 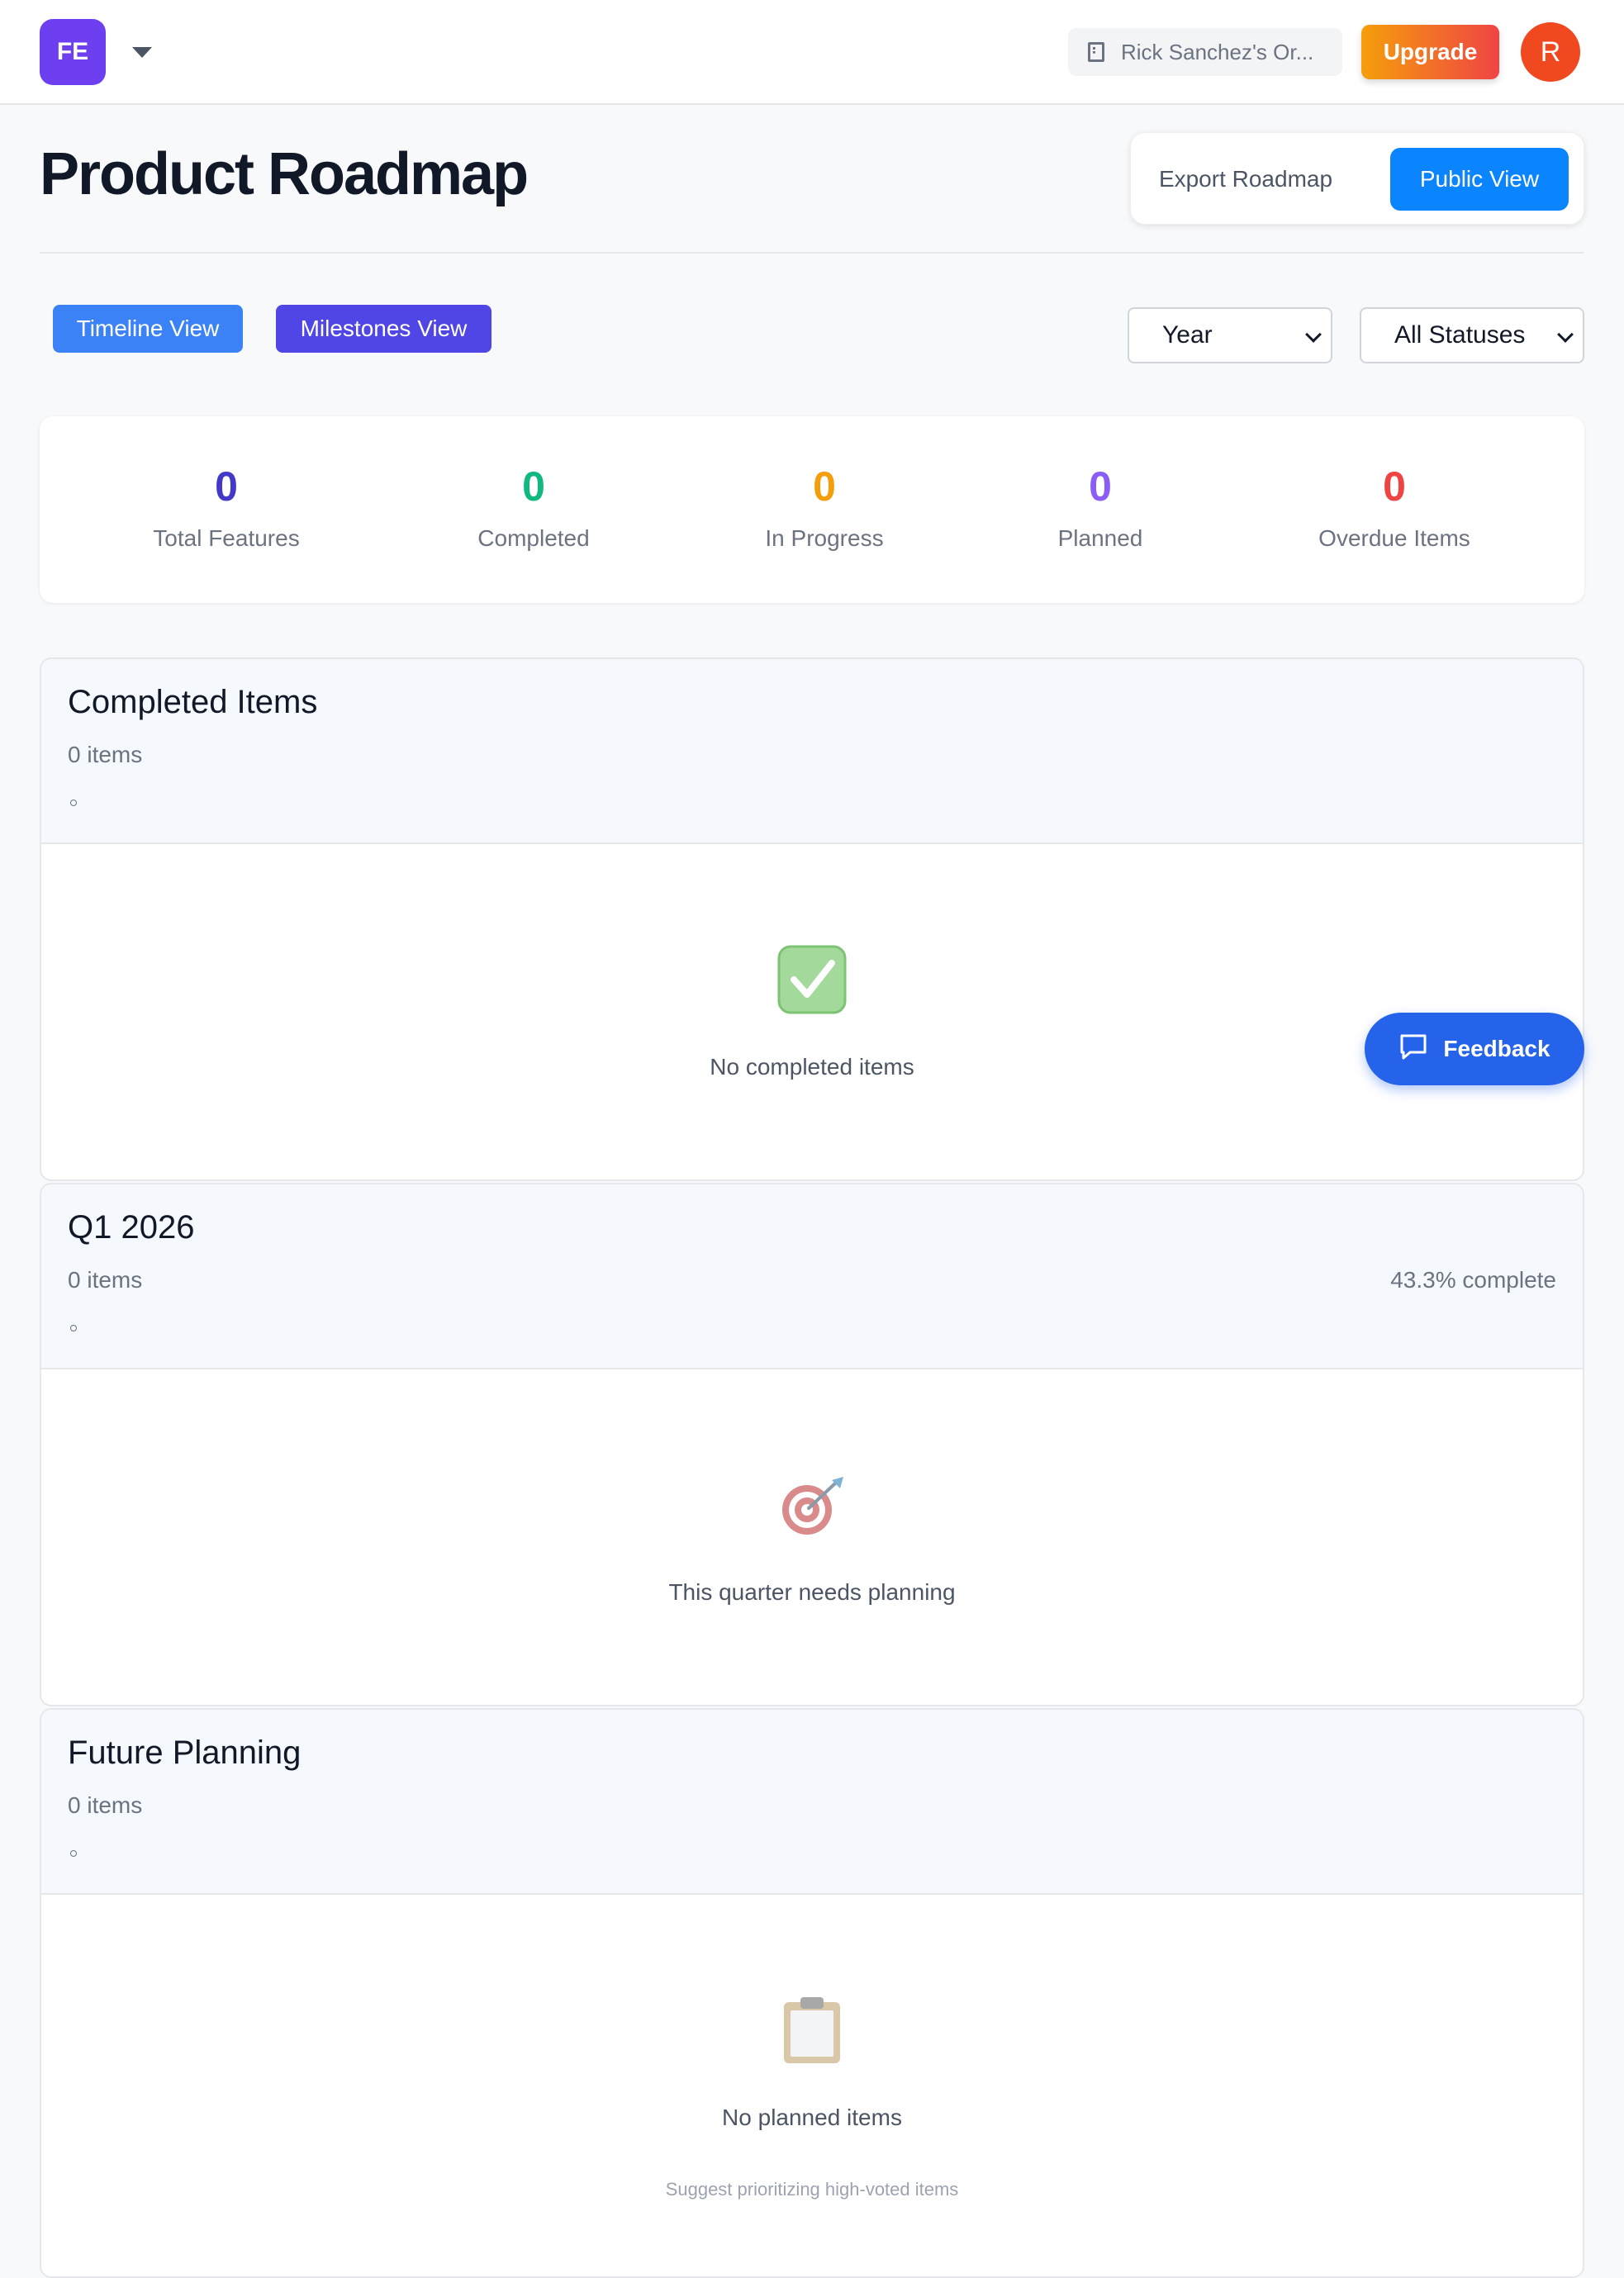 What do you see at coordinates (1496, 1049) in the screenshot?
I see `feedback-label: Feedback` at bounding box center [1496, 1049].